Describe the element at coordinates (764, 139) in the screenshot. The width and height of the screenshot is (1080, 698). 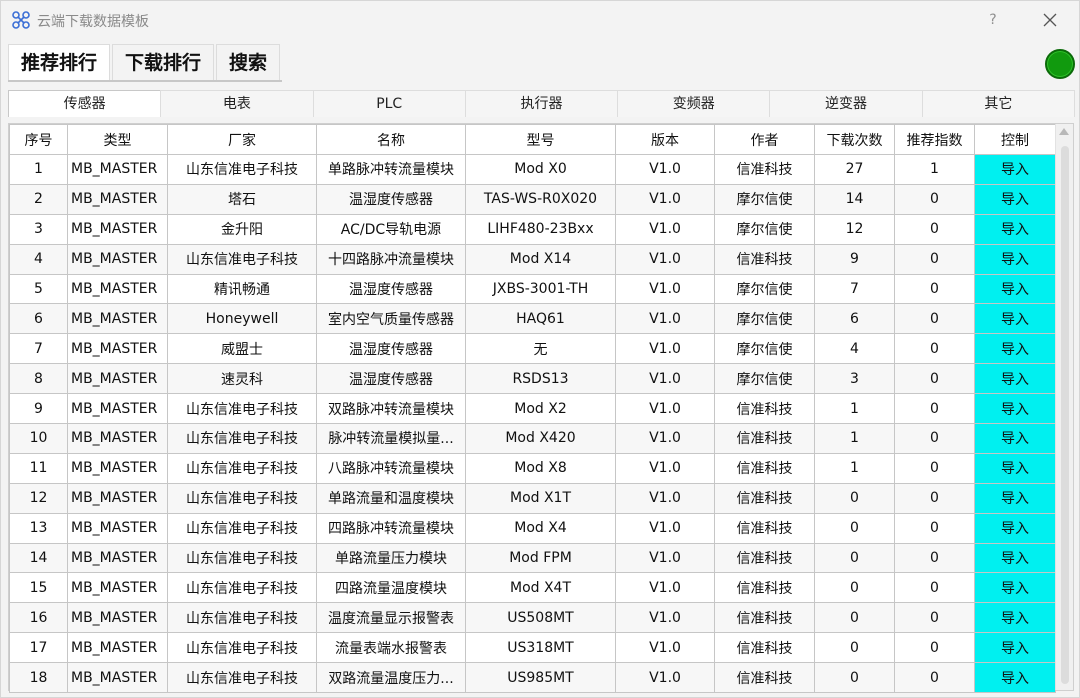
I see `column-header: 作者` at that location.